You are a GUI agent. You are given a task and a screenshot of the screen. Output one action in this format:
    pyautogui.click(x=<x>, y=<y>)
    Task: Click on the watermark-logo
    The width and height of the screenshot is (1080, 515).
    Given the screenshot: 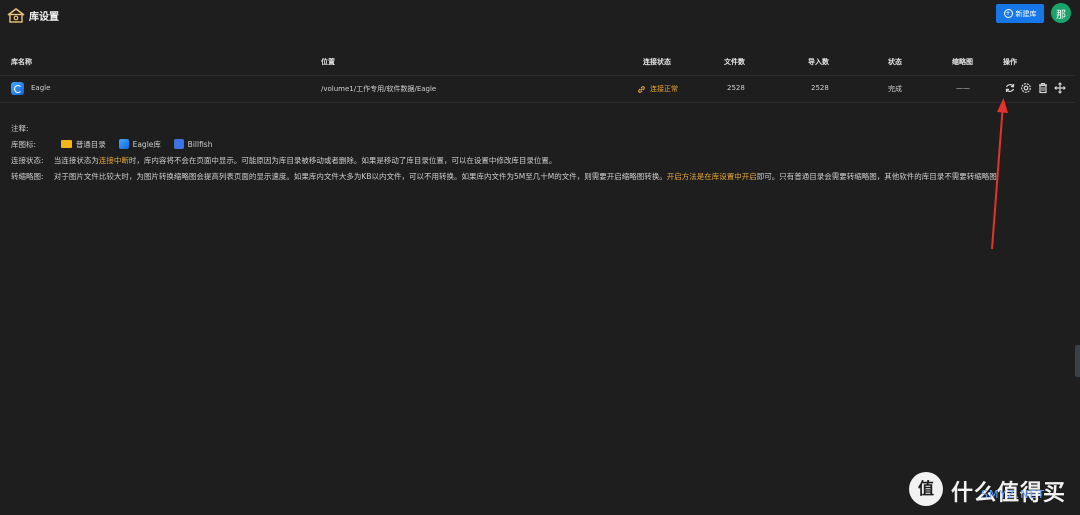 What is the action you would take?
    pyautogui.click(x=926, y=489)
    